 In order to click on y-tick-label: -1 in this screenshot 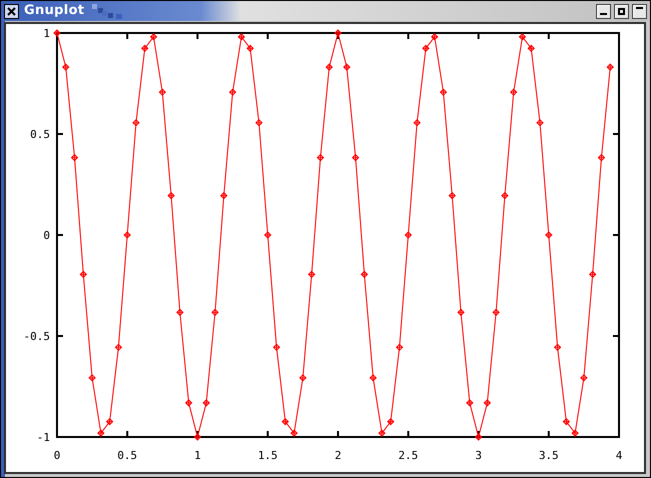, I will do `click(43, 437)`.